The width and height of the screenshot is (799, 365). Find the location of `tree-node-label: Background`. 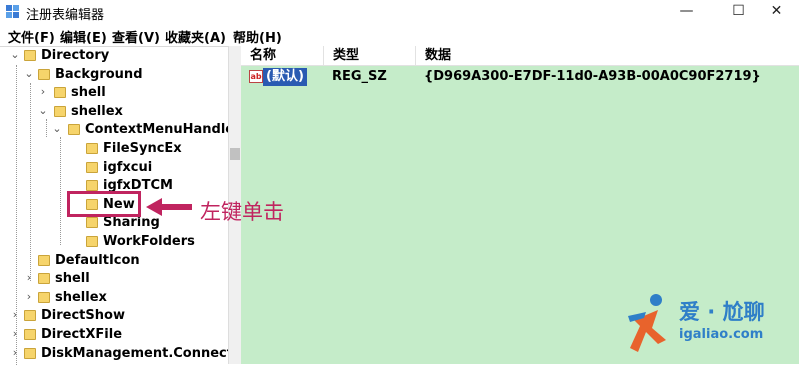

tree-node-label: Background is located at coordinates (99, 74).